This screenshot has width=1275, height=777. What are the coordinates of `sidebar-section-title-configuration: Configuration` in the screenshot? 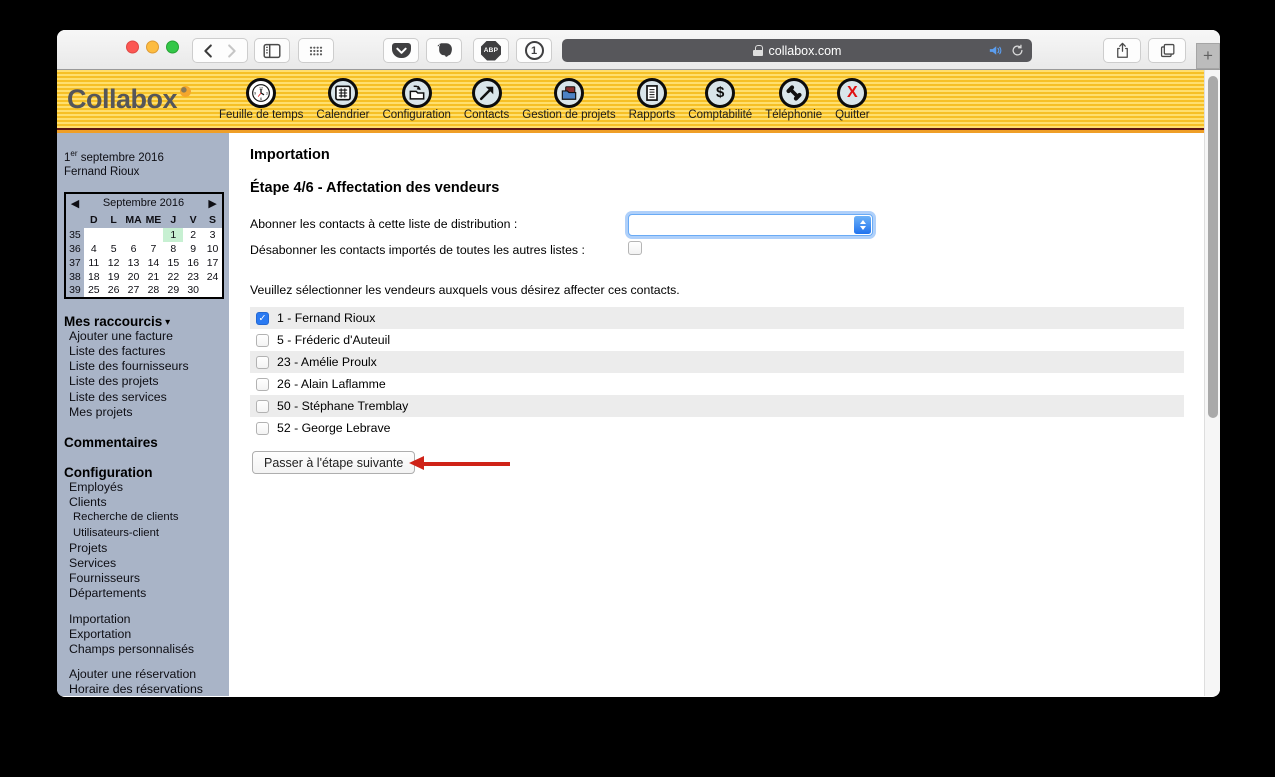 It's located at (146, 472).